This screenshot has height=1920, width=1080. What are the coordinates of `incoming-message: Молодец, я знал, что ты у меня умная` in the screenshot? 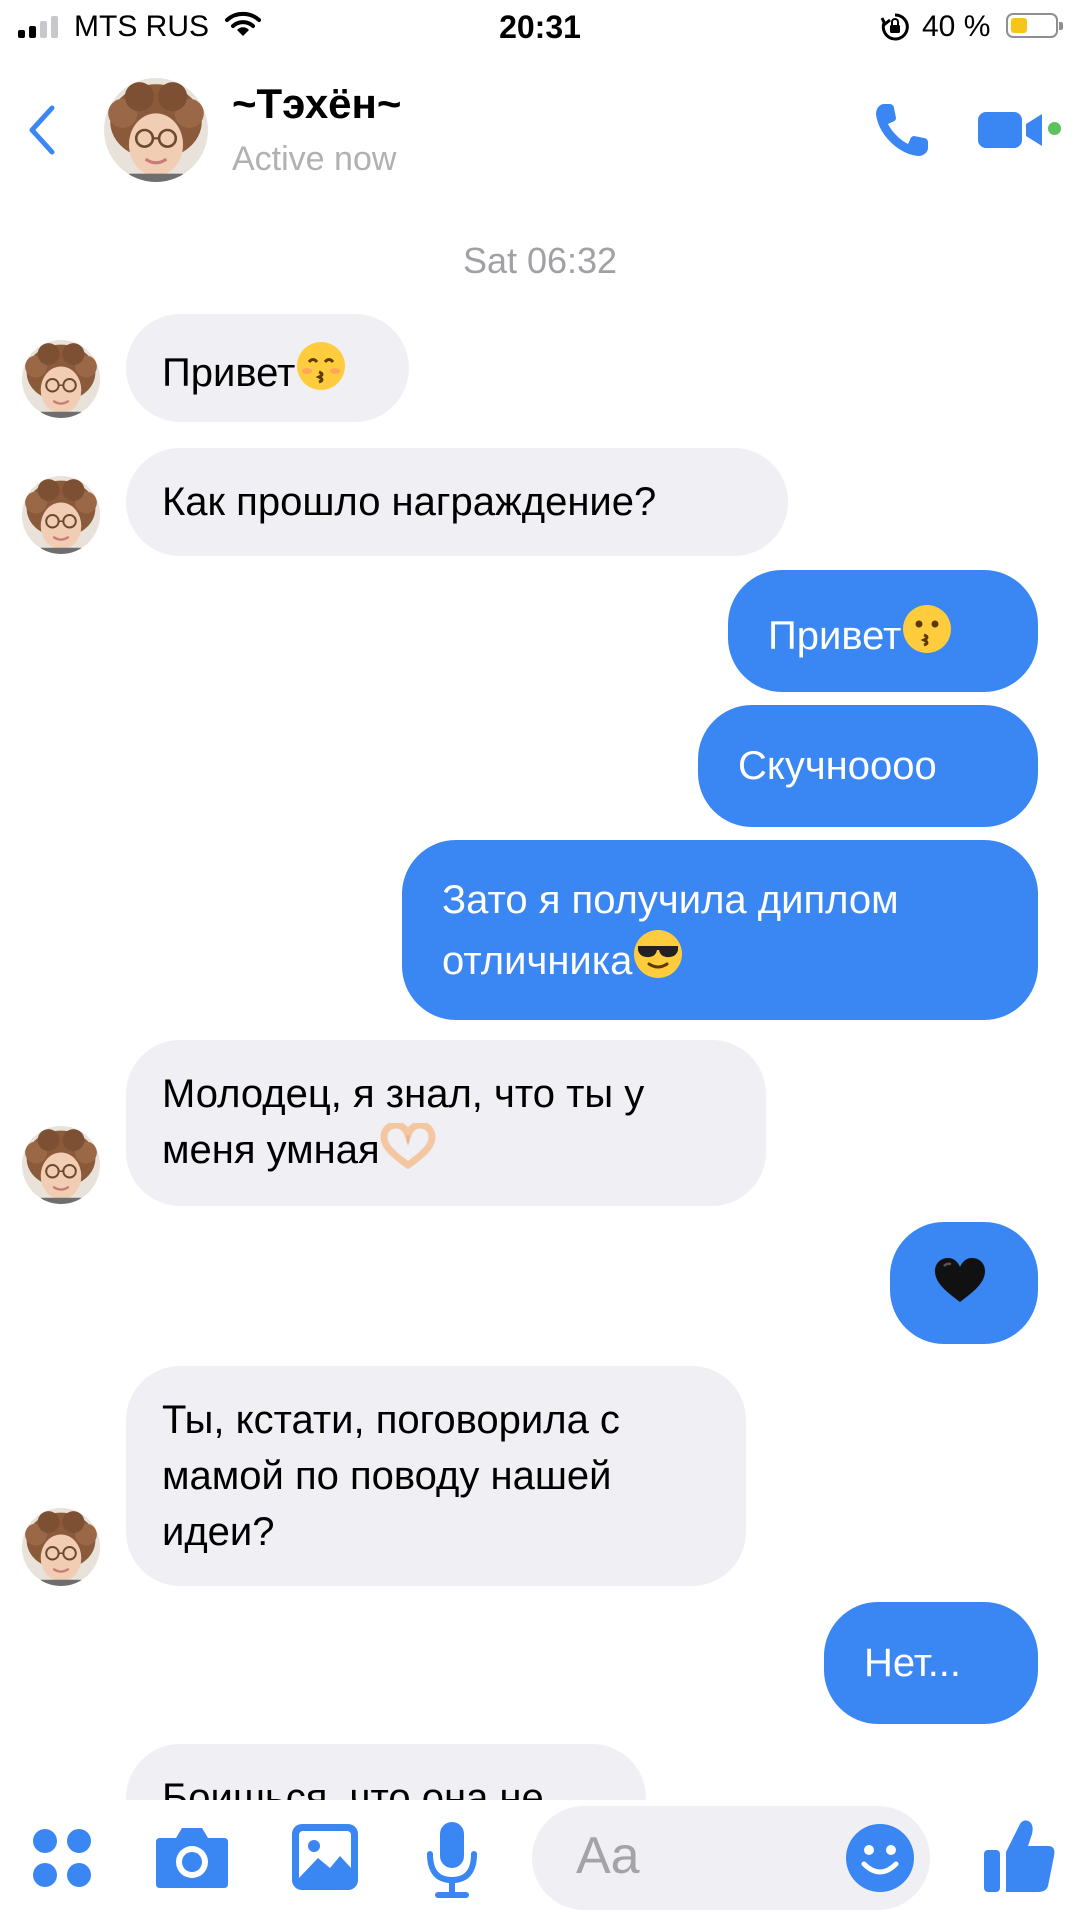 It's located at (446, 1123).